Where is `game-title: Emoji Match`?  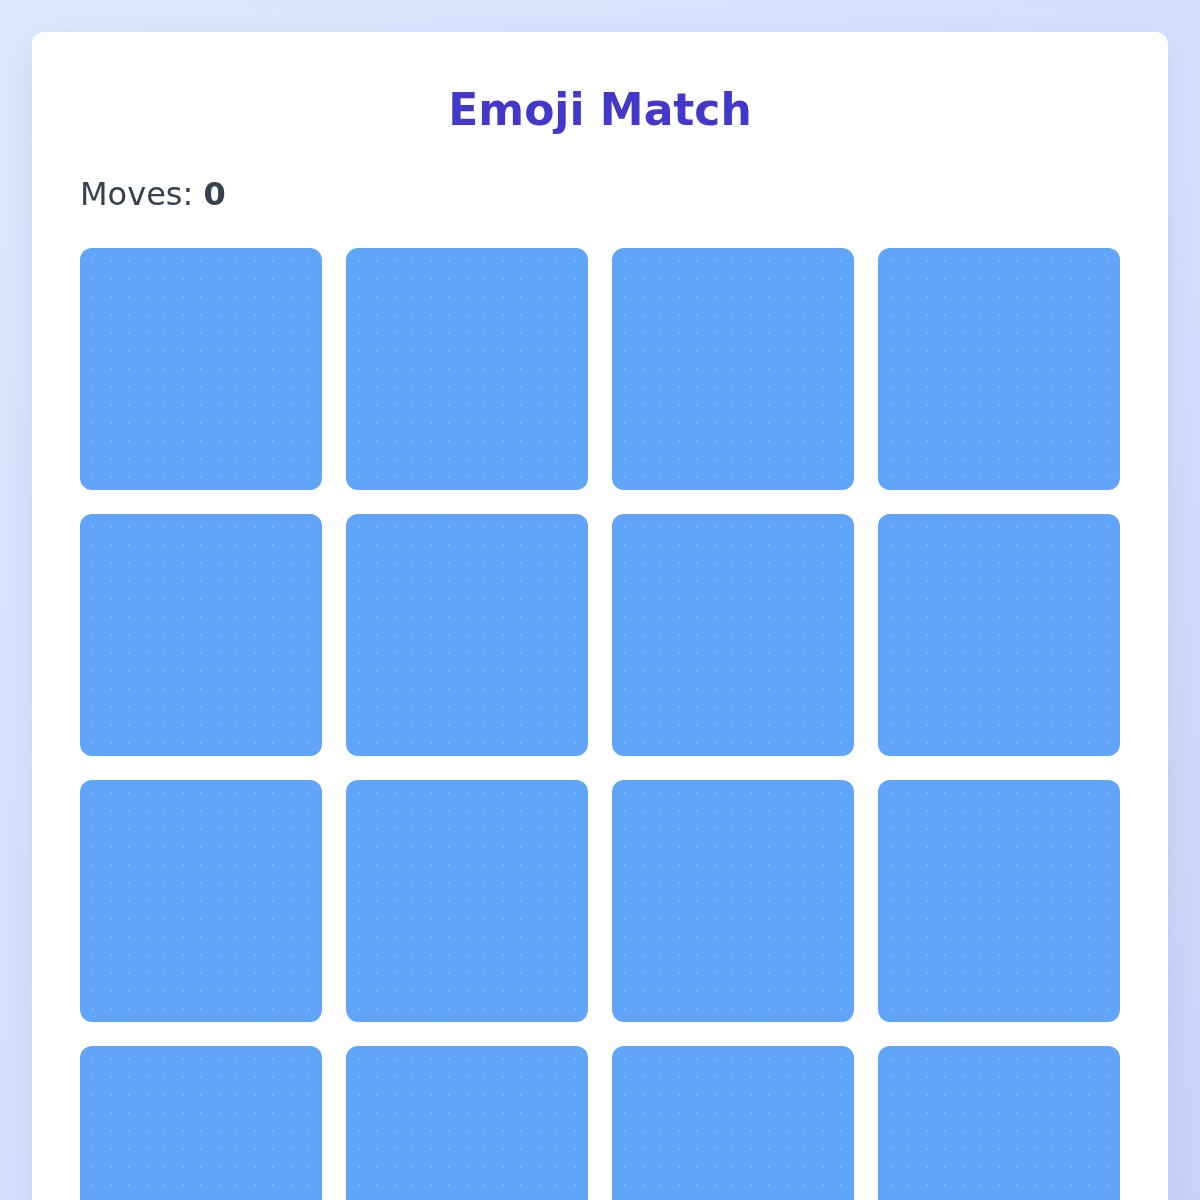 game-title: Emoji Match is located at coordinates (600, 110).